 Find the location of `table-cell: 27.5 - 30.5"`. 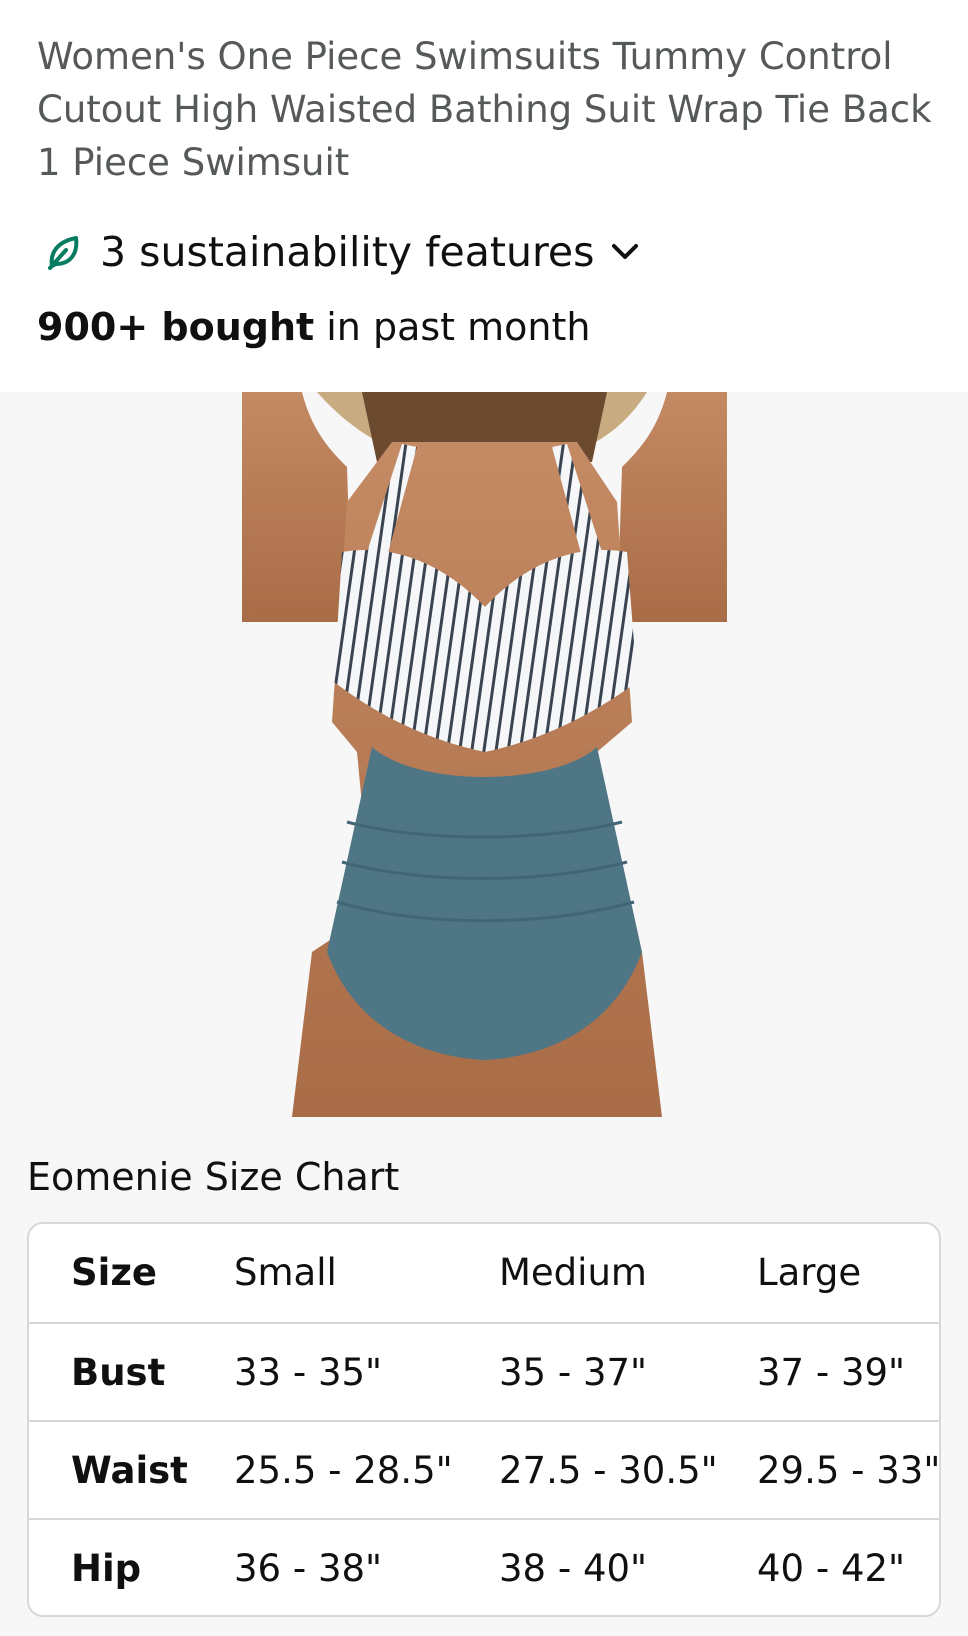

table-cell: 27.5 - 30.5" is located at coordinates (608, 1470).